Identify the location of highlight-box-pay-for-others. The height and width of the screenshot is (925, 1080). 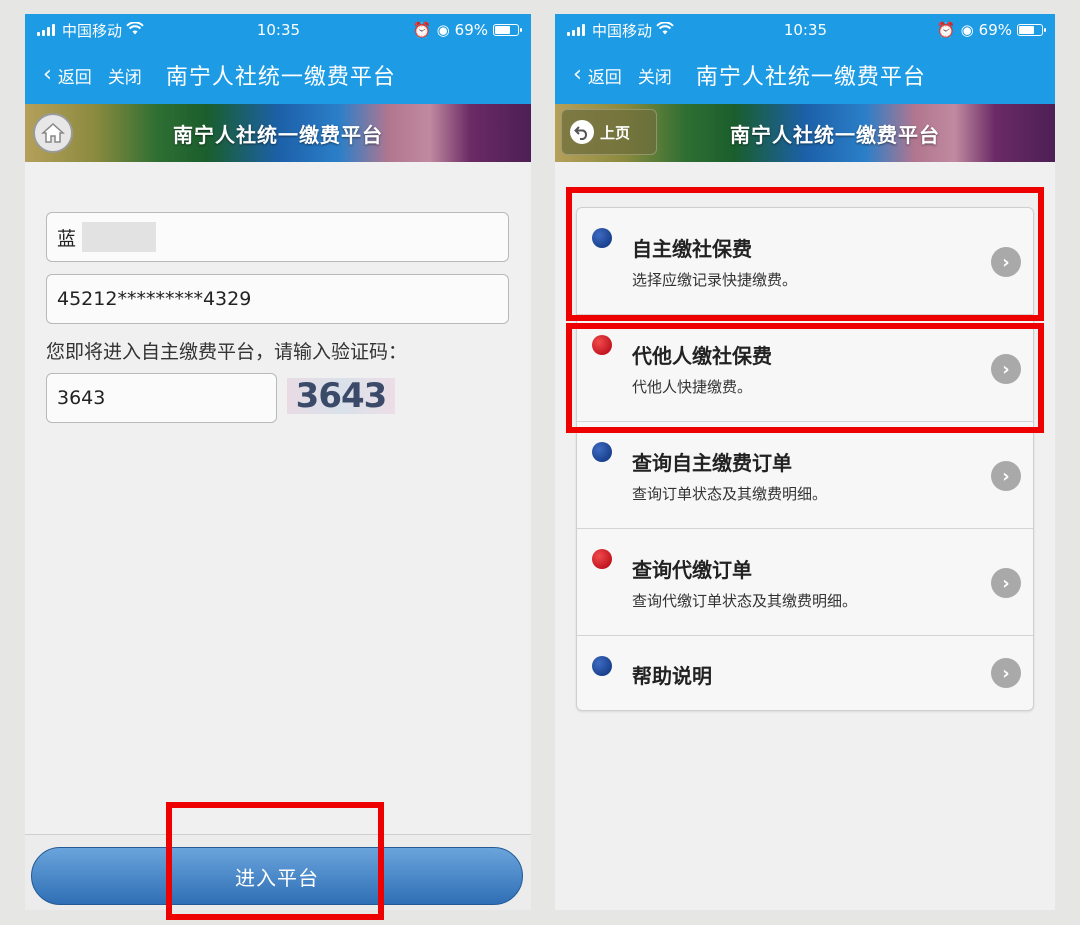
(805, 378).